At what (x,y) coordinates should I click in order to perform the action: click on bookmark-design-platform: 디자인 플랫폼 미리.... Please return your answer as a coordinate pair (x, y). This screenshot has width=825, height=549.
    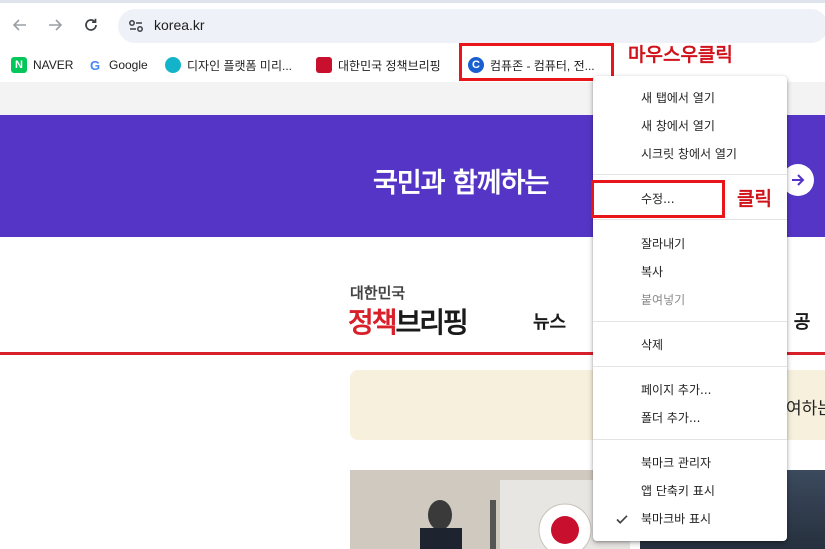
    Looking at the image, I should click on (228, 65).